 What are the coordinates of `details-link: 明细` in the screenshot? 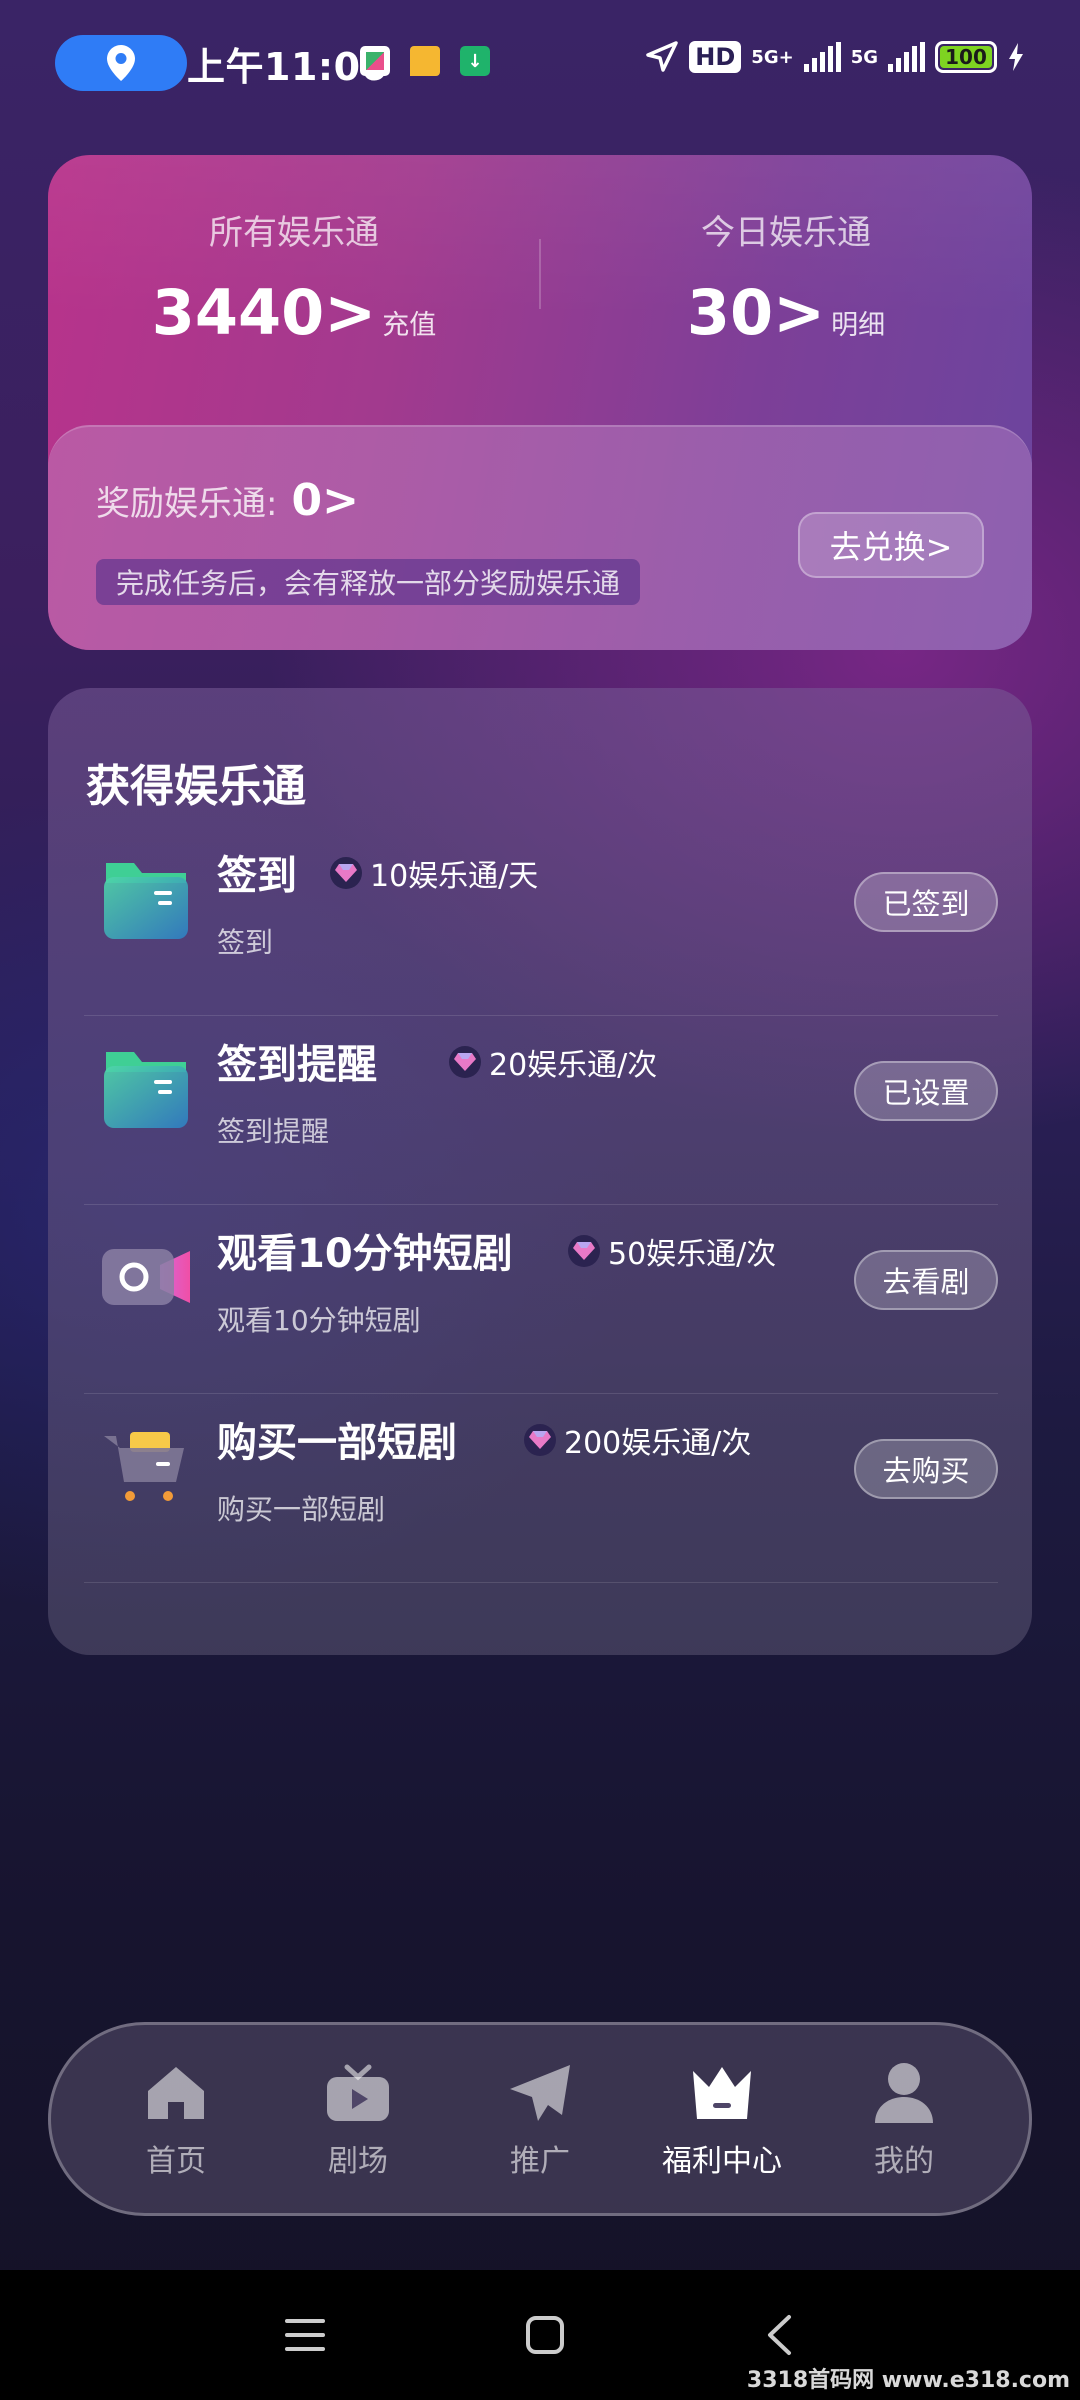 It's located at (858, 322).